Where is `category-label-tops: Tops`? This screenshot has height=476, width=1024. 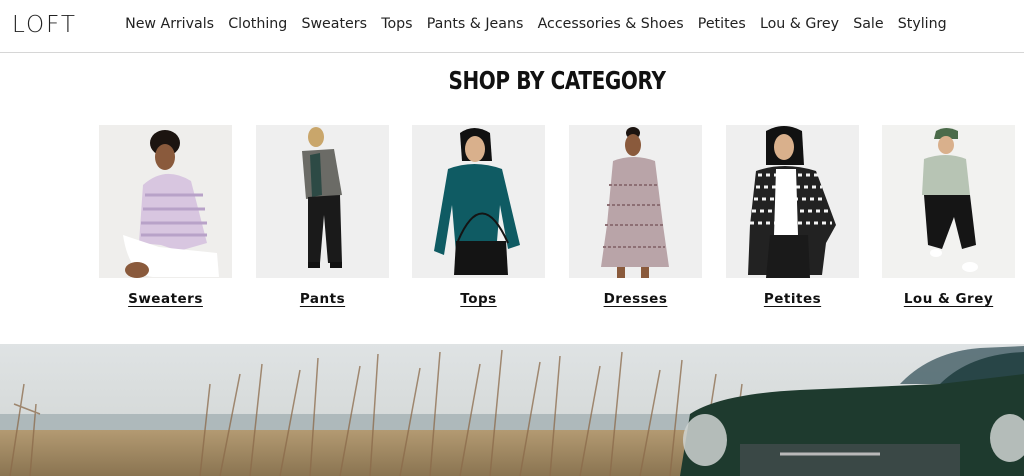 category-label-tops: Tops is located at coordinates (478, 299).